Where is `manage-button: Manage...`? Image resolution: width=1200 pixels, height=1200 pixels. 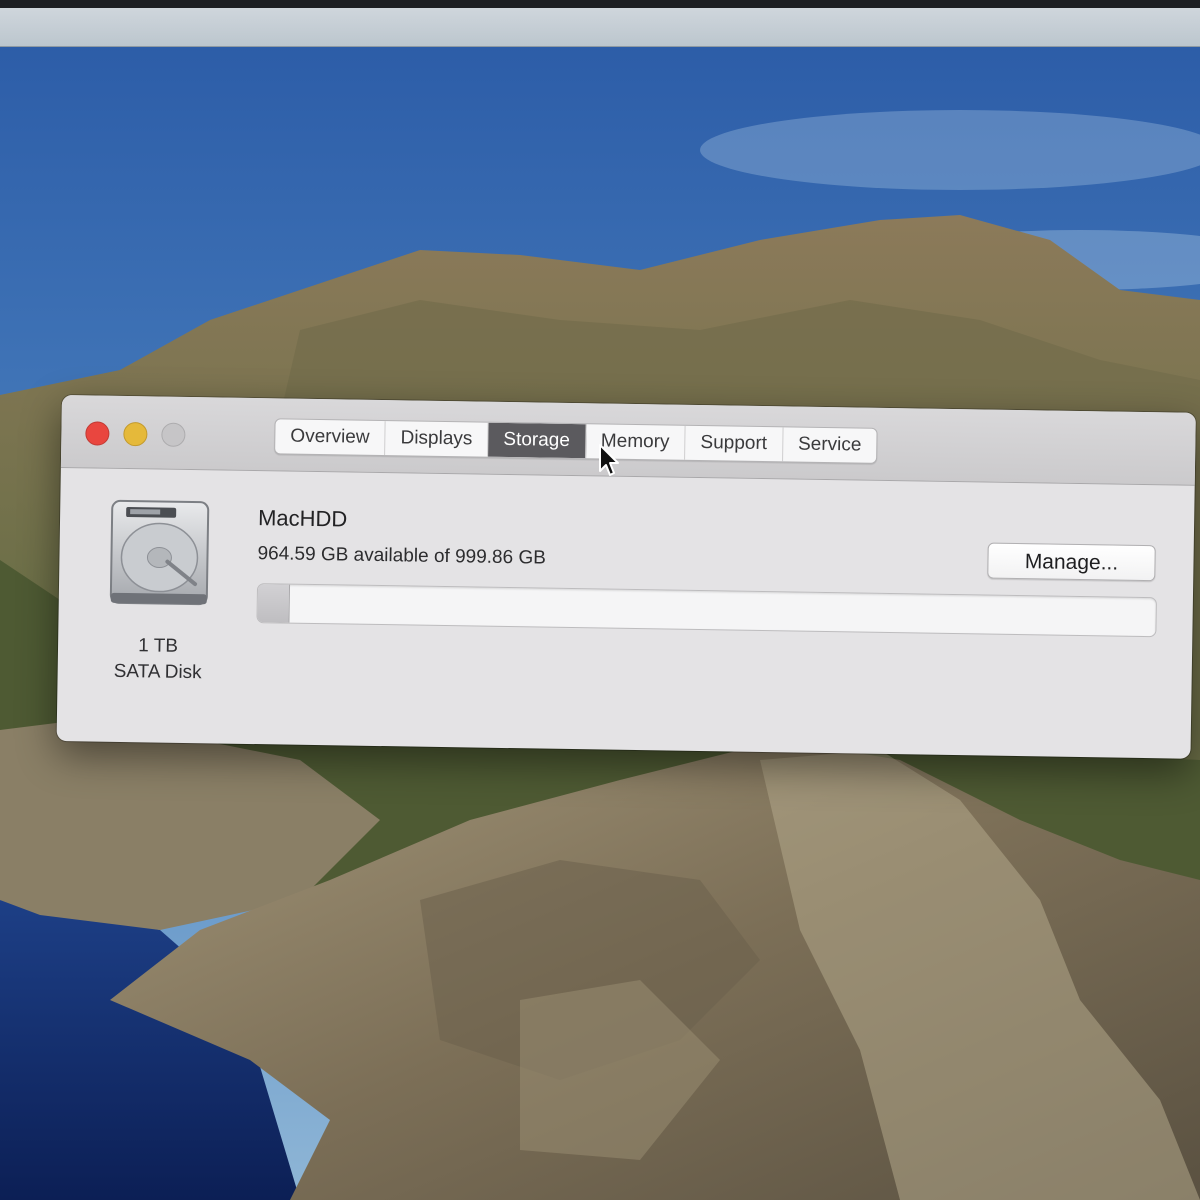 manage-button: Manage... is located at coordinates (1071, 562).